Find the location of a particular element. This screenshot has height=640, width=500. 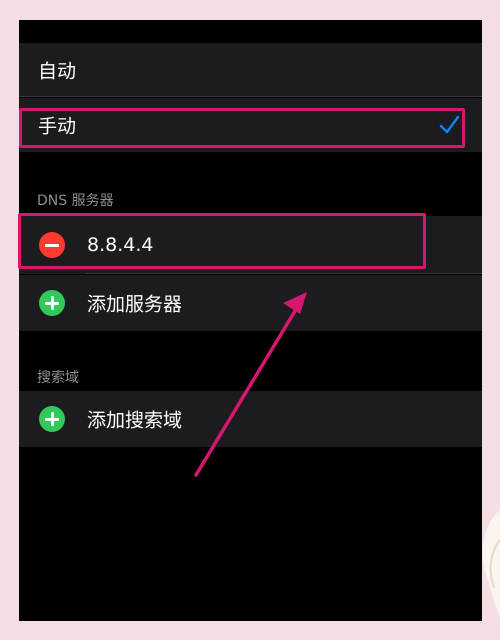

option-manual: 手动 is located at coordinates (250, 125).